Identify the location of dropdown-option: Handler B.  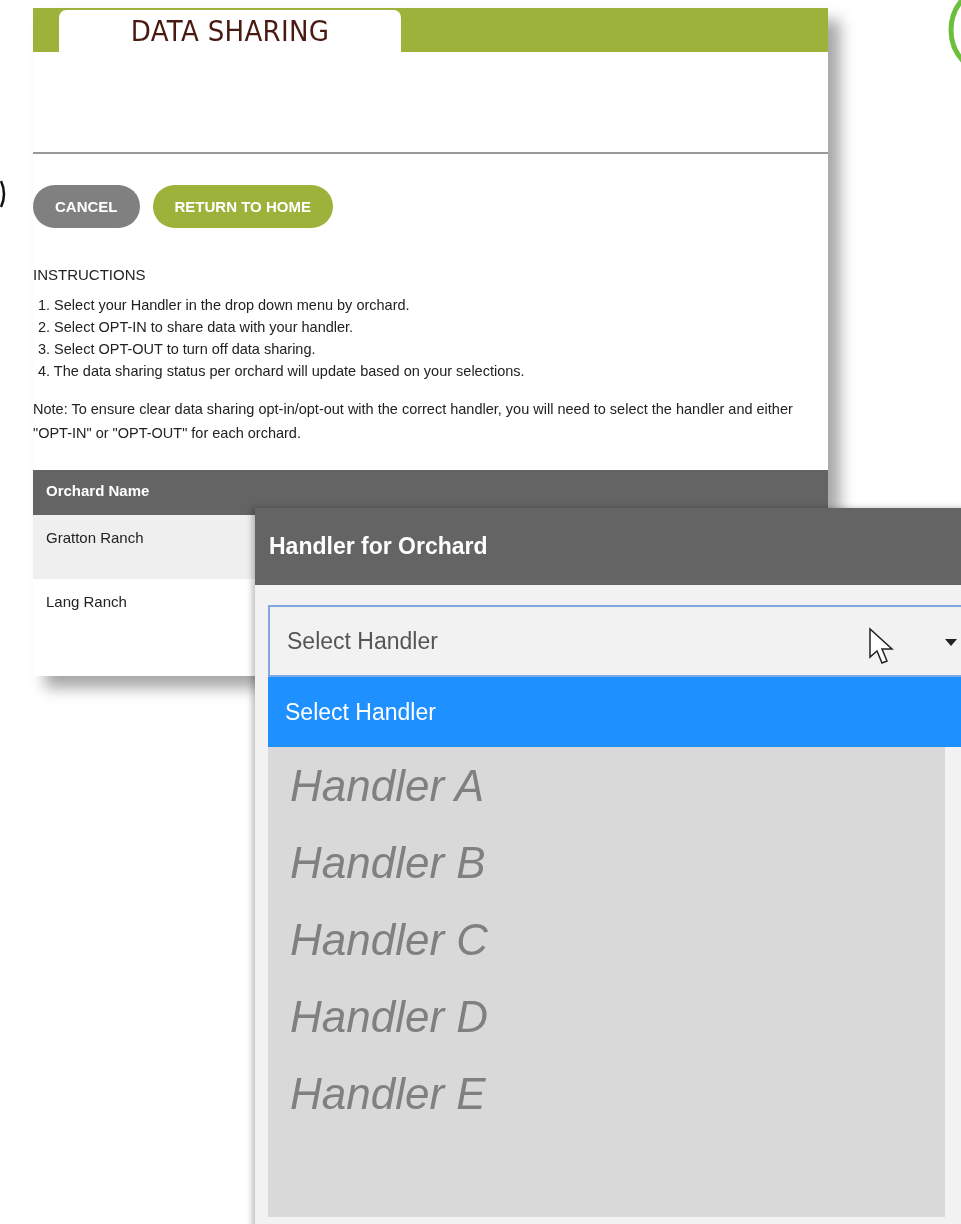
(606, 862).